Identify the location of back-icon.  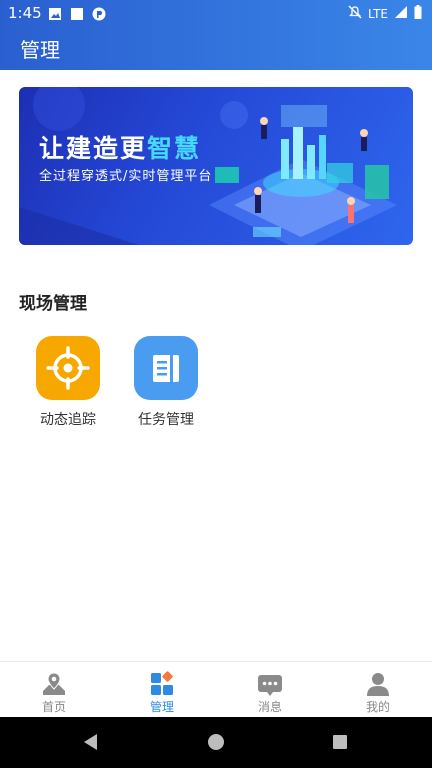
(90, 742).